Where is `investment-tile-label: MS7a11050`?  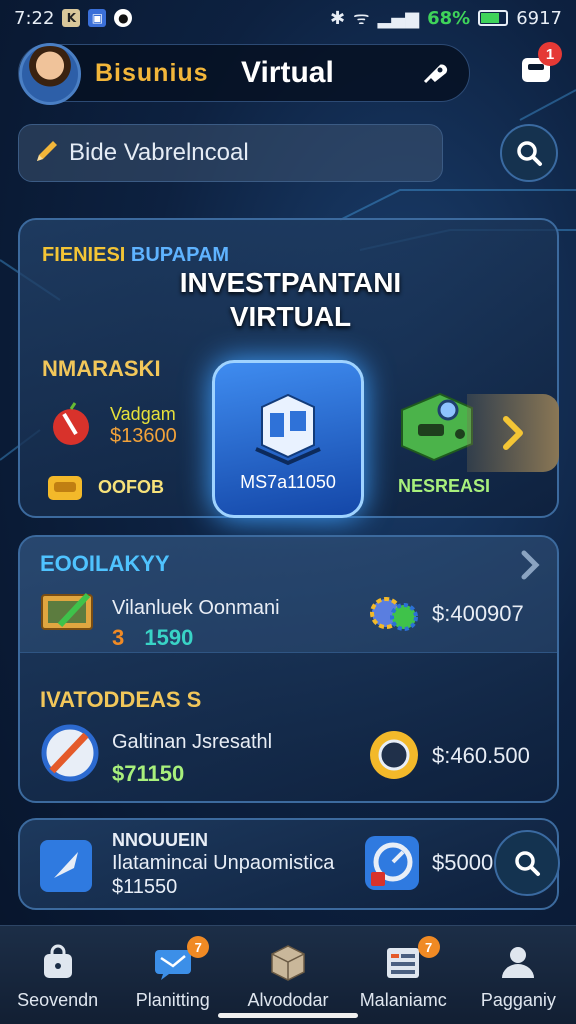 investment-tile-label: MS7a11050 is located at coordinates (288, 482).